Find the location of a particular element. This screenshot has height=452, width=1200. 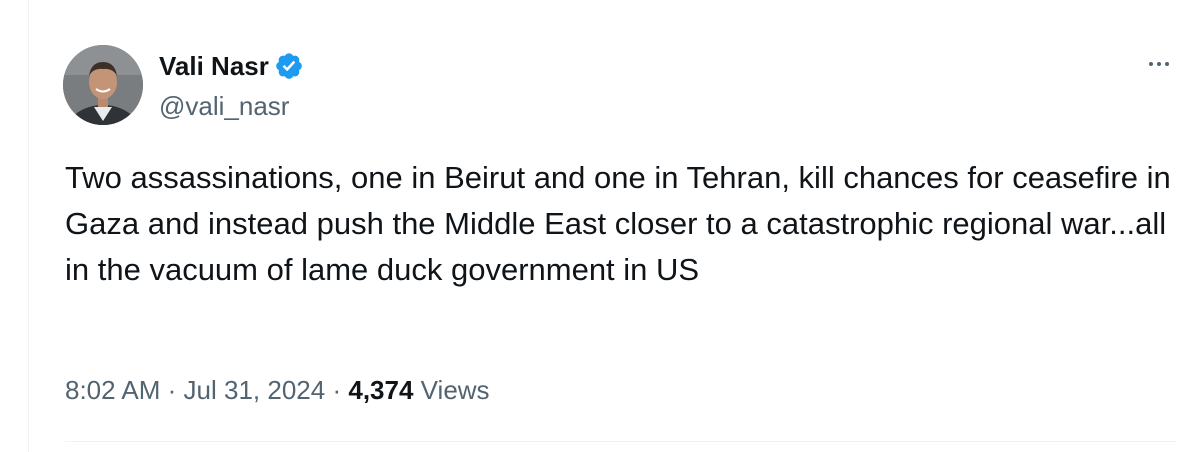

tweet-date: Jul 31, 2024 is located at coordinates (255, 390).